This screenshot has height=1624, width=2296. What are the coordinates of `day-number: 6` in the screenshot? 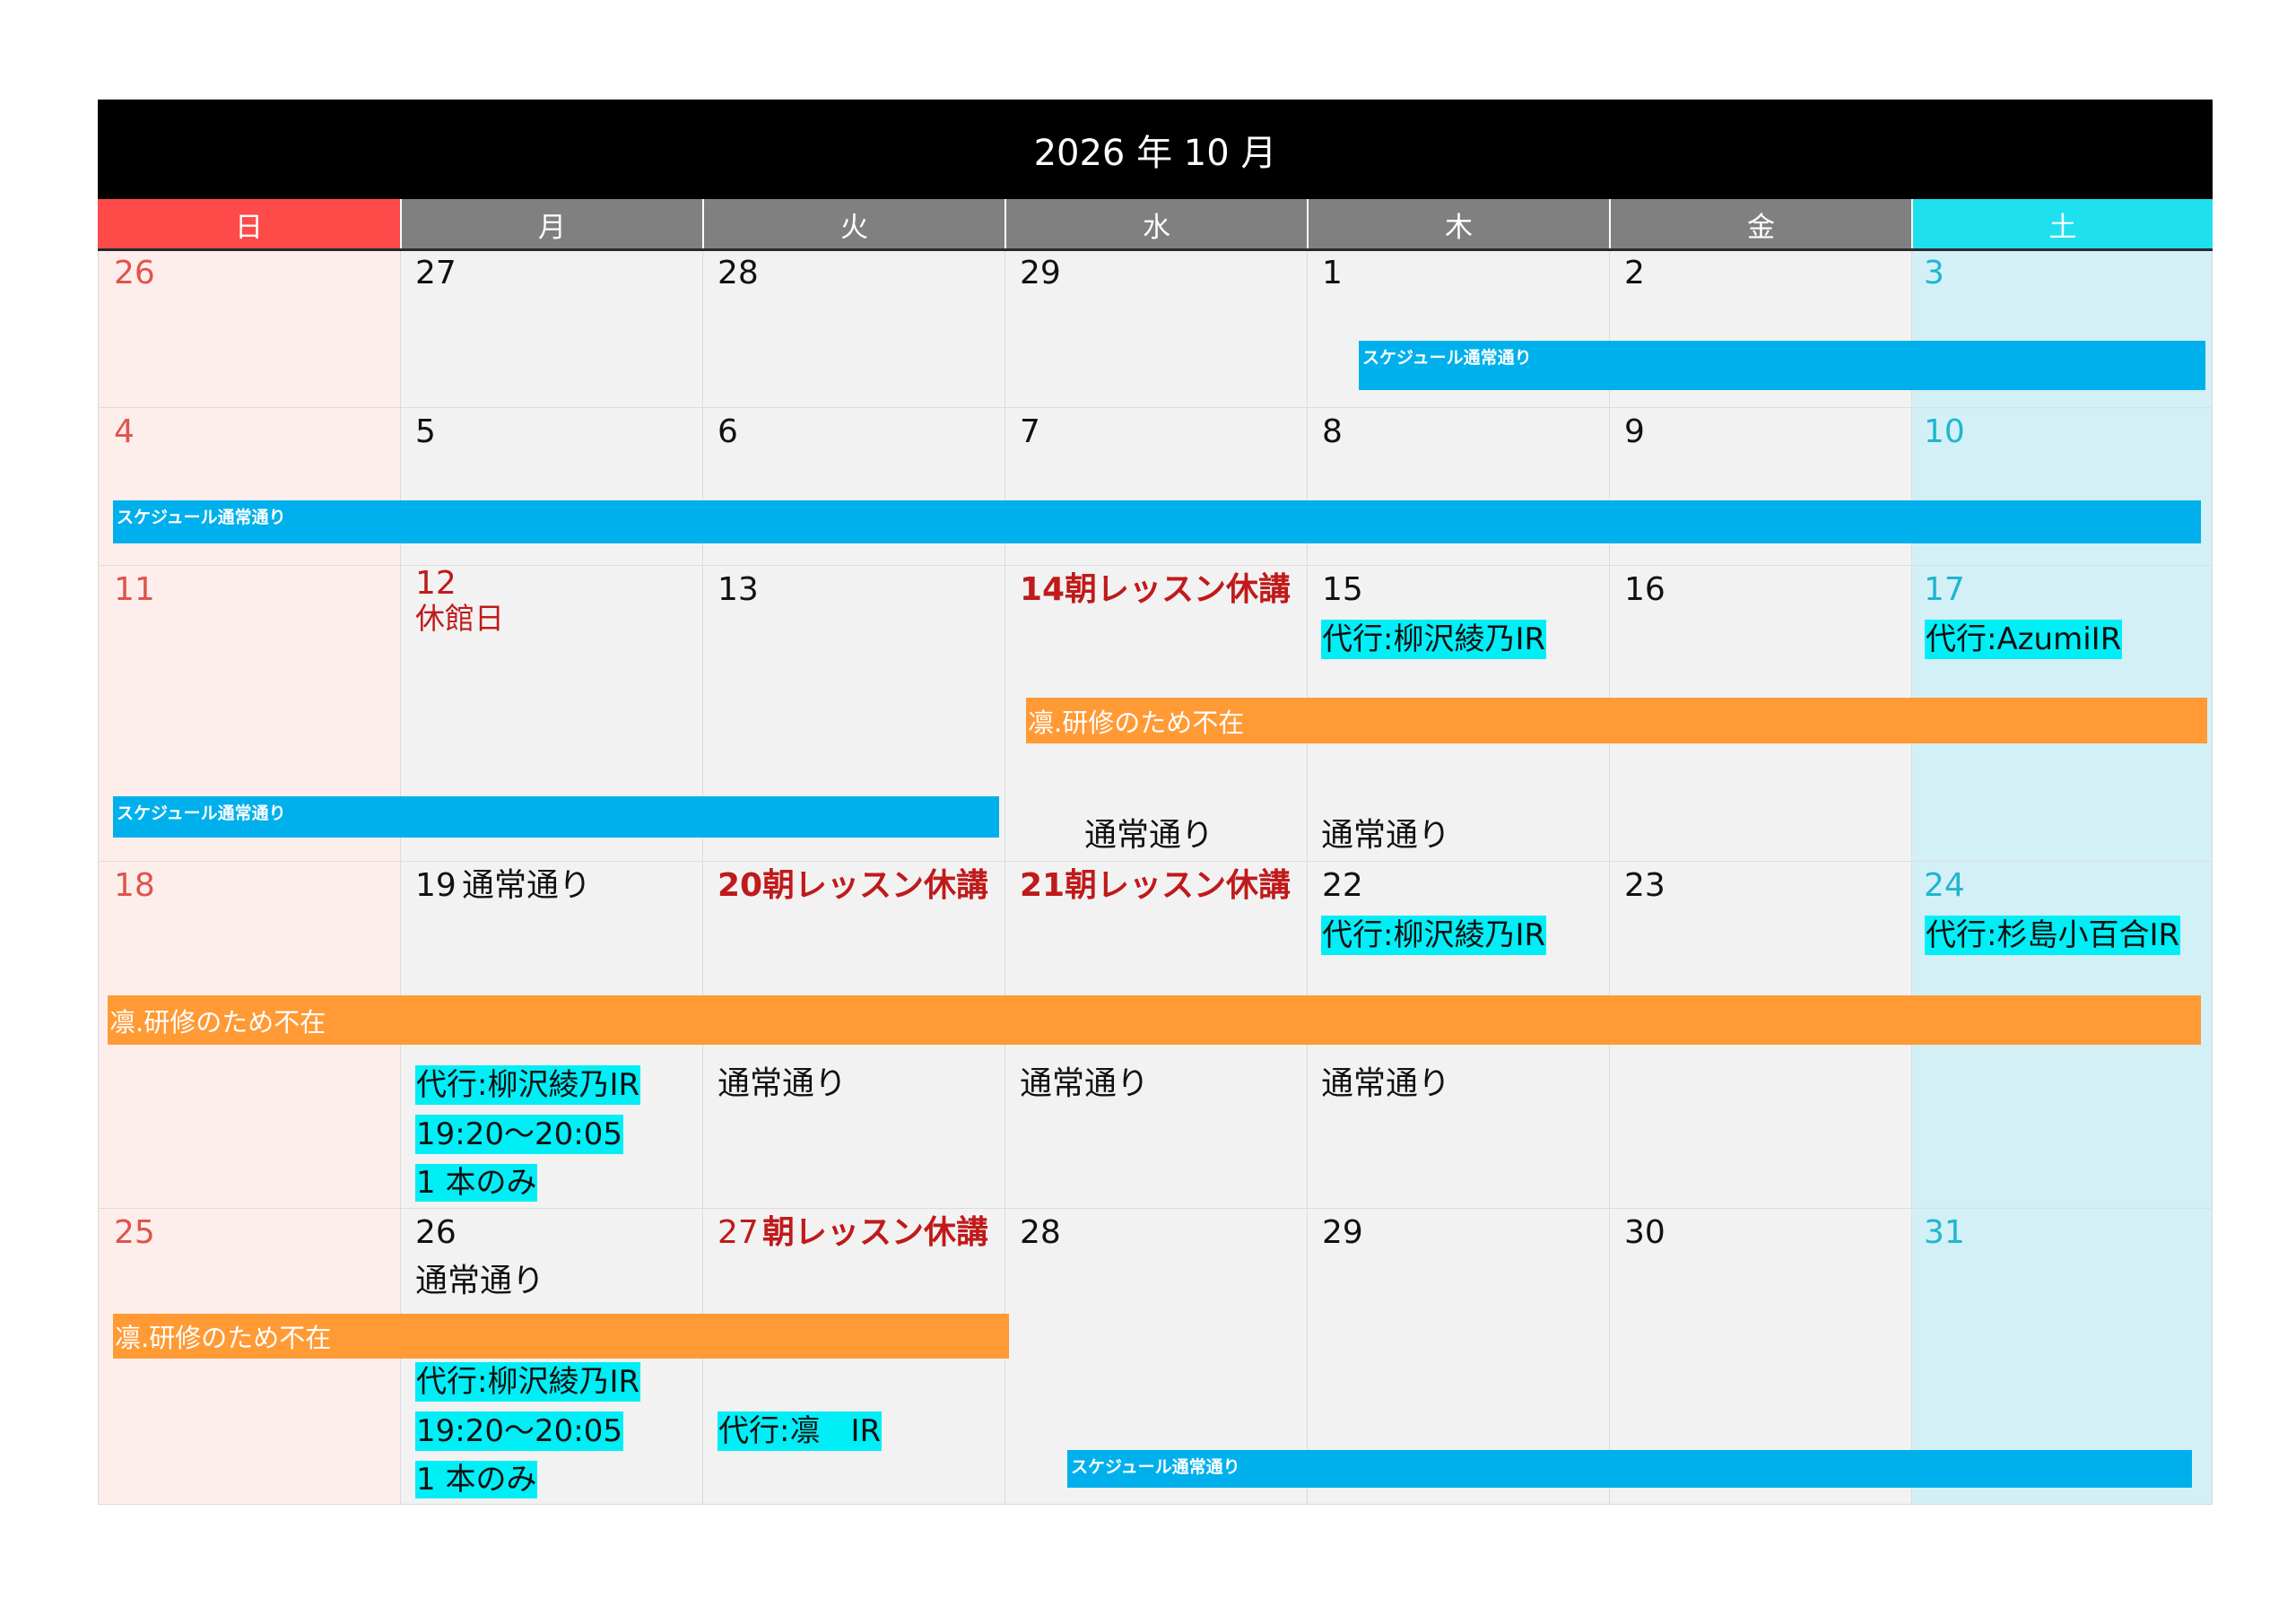 It's located at (728, 431).